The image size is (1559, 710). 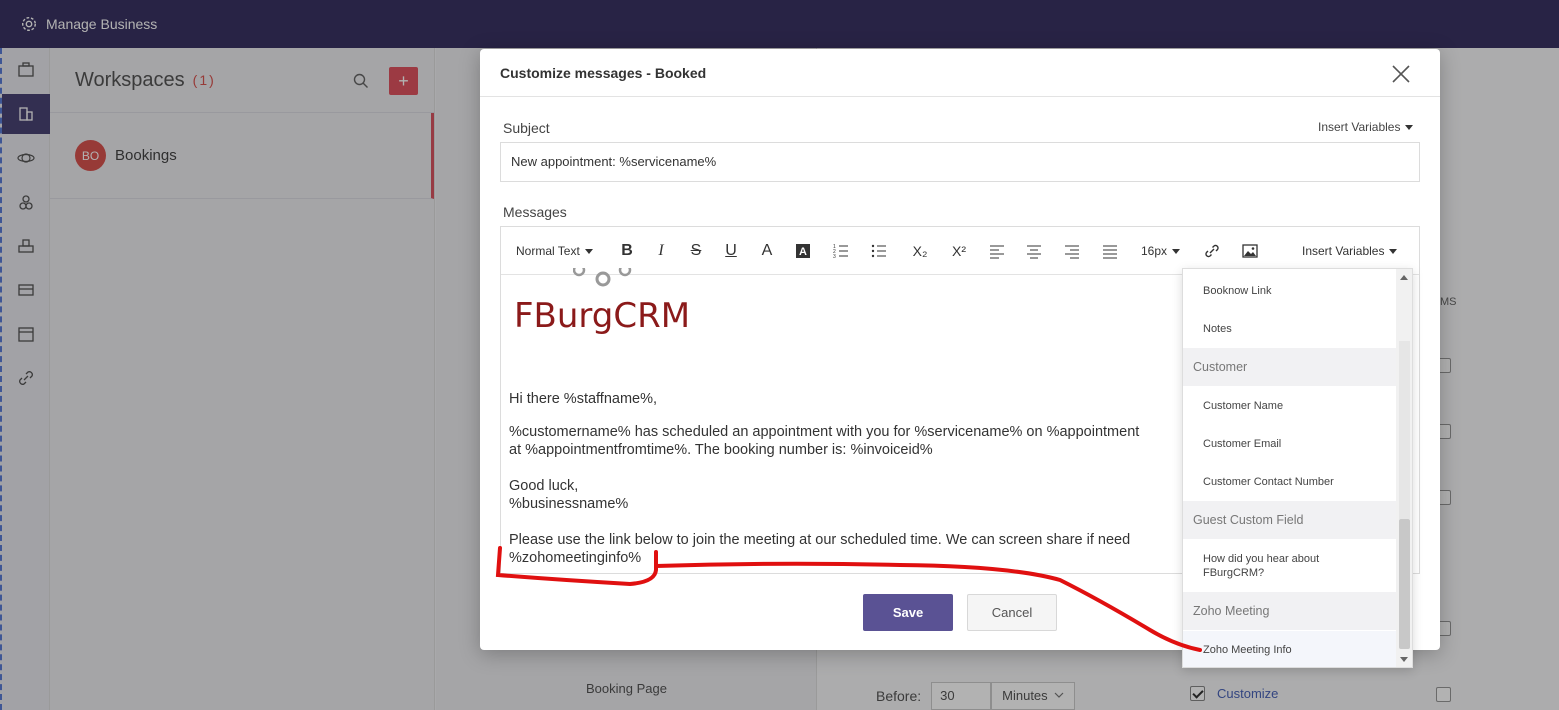 I want to click on variable-option: Customer Email, so click(x=1290, y=444).